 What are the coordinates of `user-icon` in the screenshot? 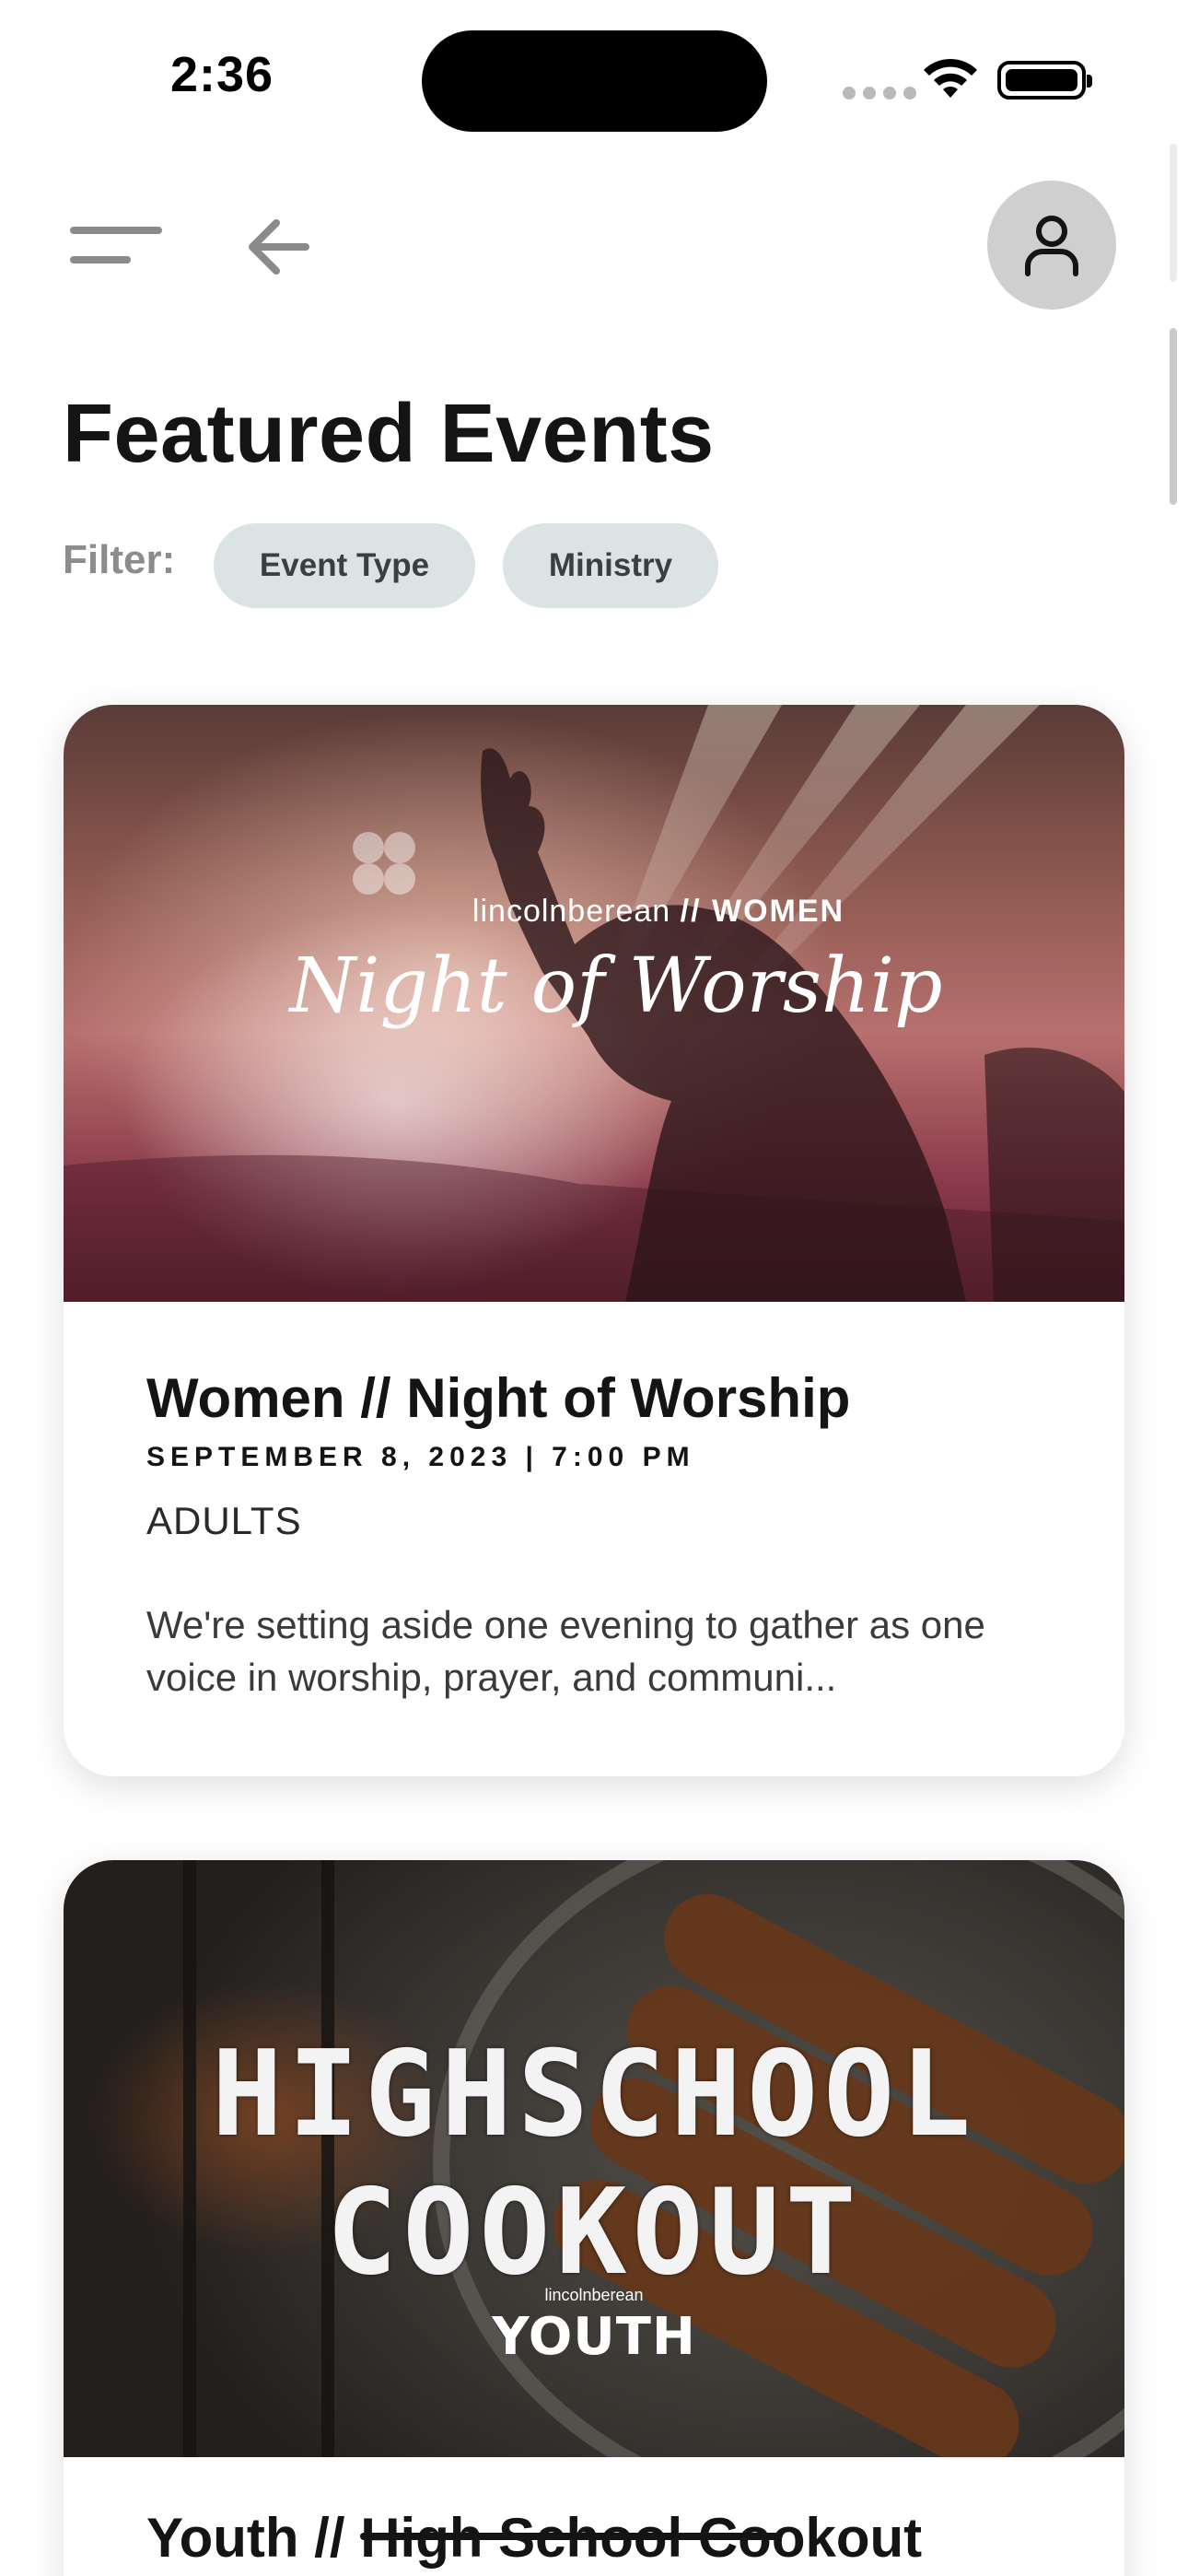 It's located at (1051, 246).